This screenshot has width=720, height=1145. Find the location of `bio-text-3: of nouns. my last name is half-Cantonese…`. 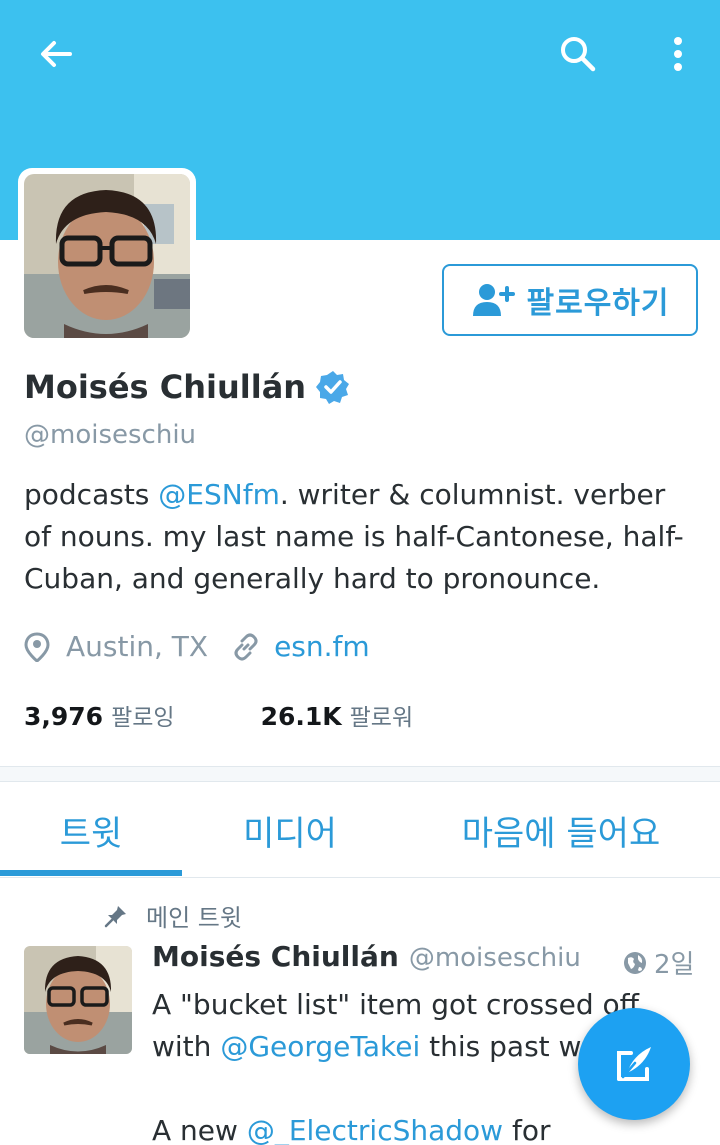

bio-text-3: of nouns. my last name is half-Cantonese… is located at coordinates (354, 536).